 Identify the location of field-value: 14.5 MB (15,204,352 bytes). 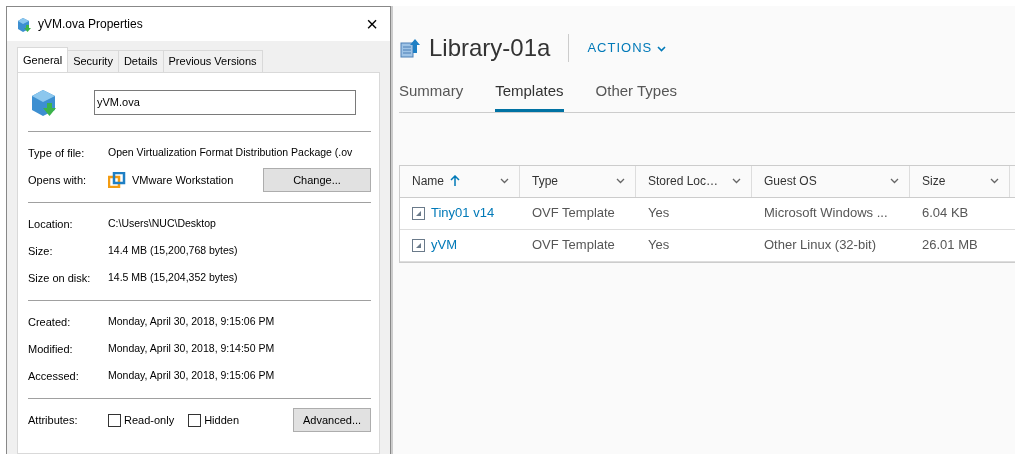
(173, 278).